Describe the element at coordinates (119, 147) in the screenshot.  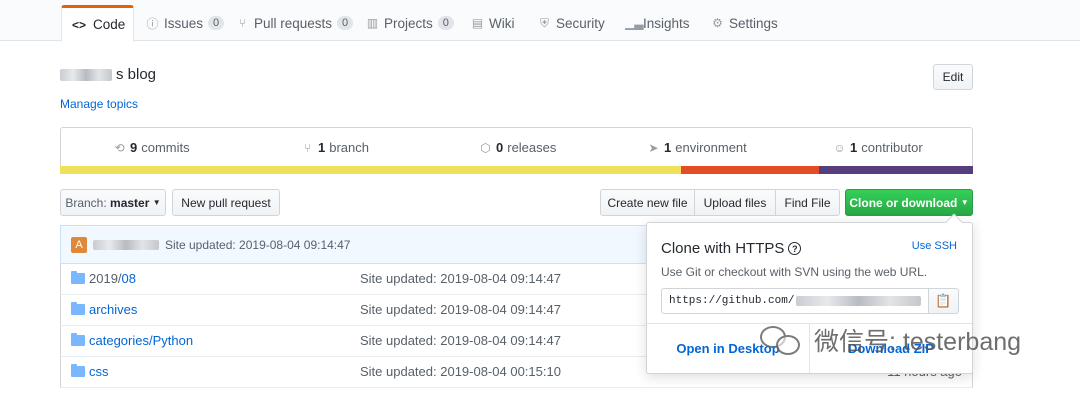
I see `history-icon: ⟲` at that location.